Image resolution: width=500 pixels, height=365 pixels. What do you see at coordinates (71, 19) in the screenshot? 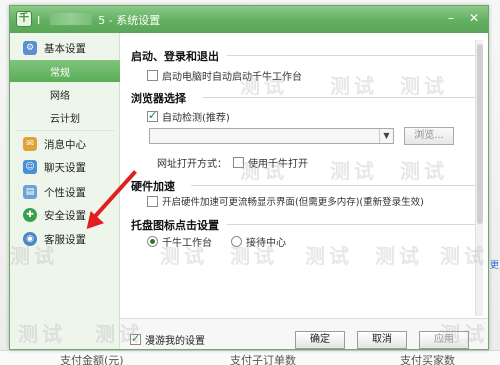
I see `title-mosaic-blur` at bounding box center [71, 19].